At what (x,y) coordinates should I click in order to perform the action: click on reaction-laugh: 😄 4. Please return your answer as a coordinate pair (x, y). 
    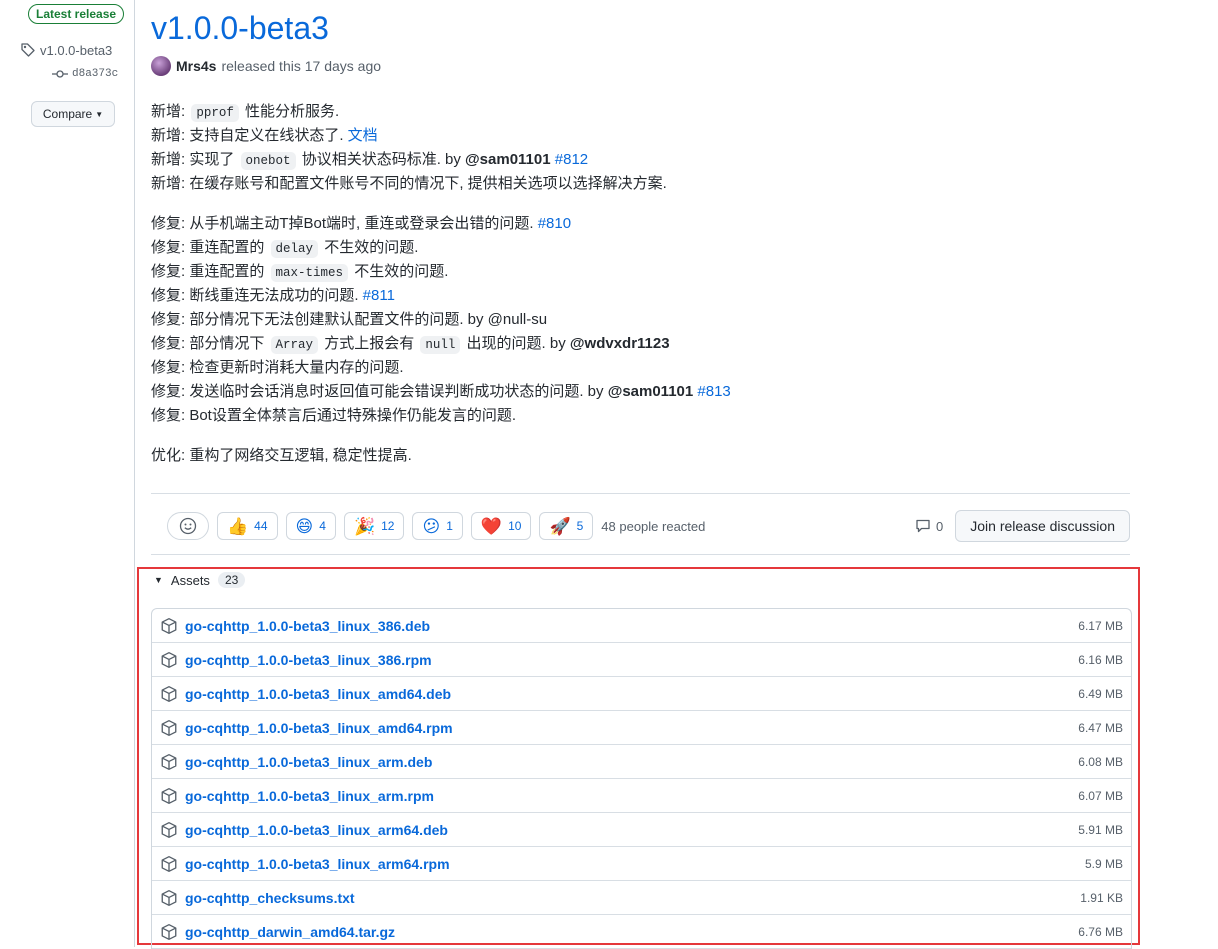
    Looking at the image, I should click on (310, 526).